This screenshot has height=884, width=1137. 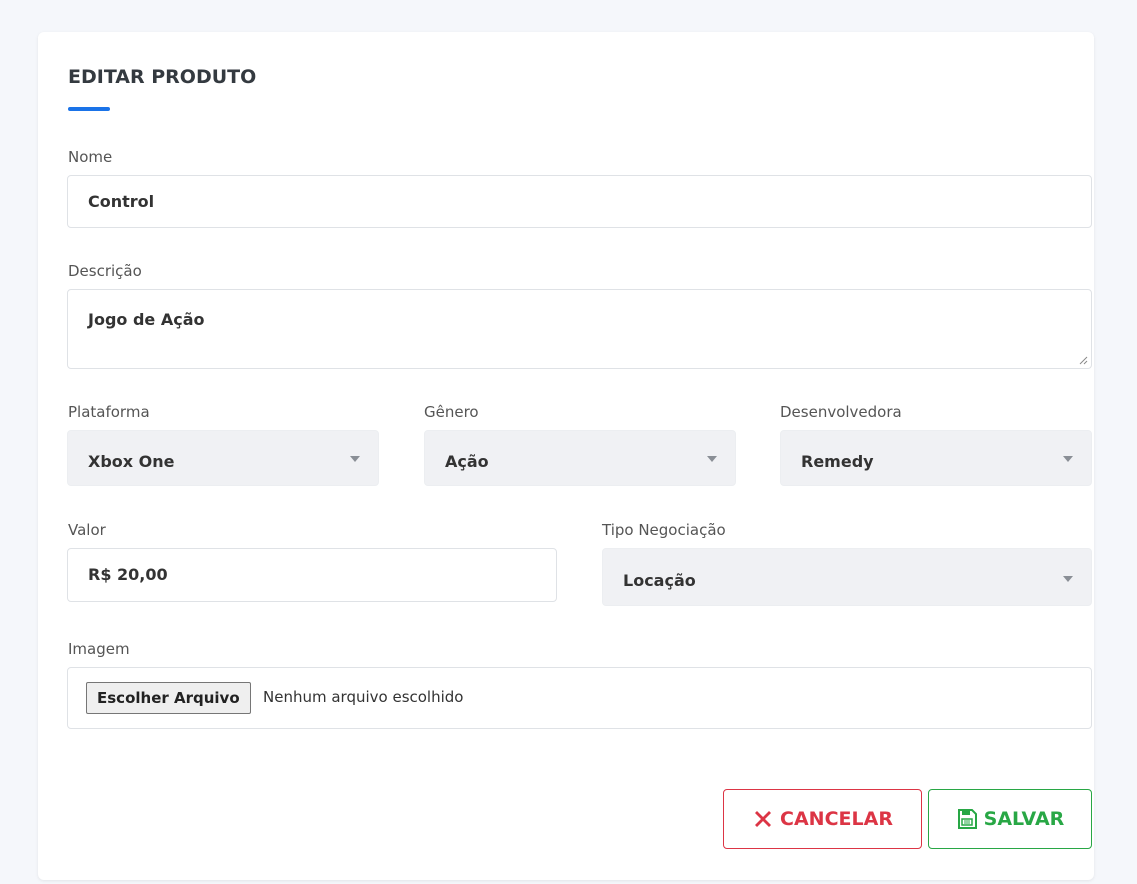 What do you see at coordinates (90, 157) in the screenshot?
I see `nome-label: Nome` at bounding box center [90, 157].